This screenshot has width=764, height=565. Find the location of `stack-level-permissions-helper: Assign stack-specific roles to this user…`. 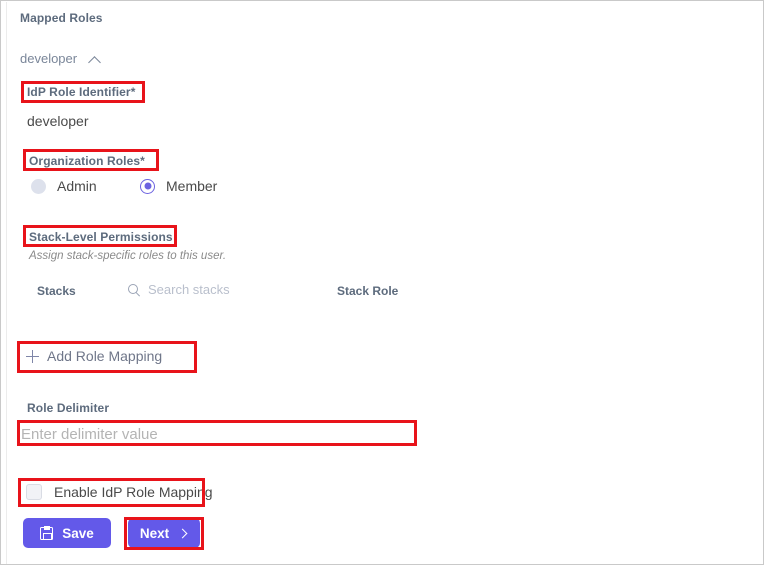

stack-level-permissions-helper: Assign stack-specific roles to this user… is located at coordinates (128, 256).